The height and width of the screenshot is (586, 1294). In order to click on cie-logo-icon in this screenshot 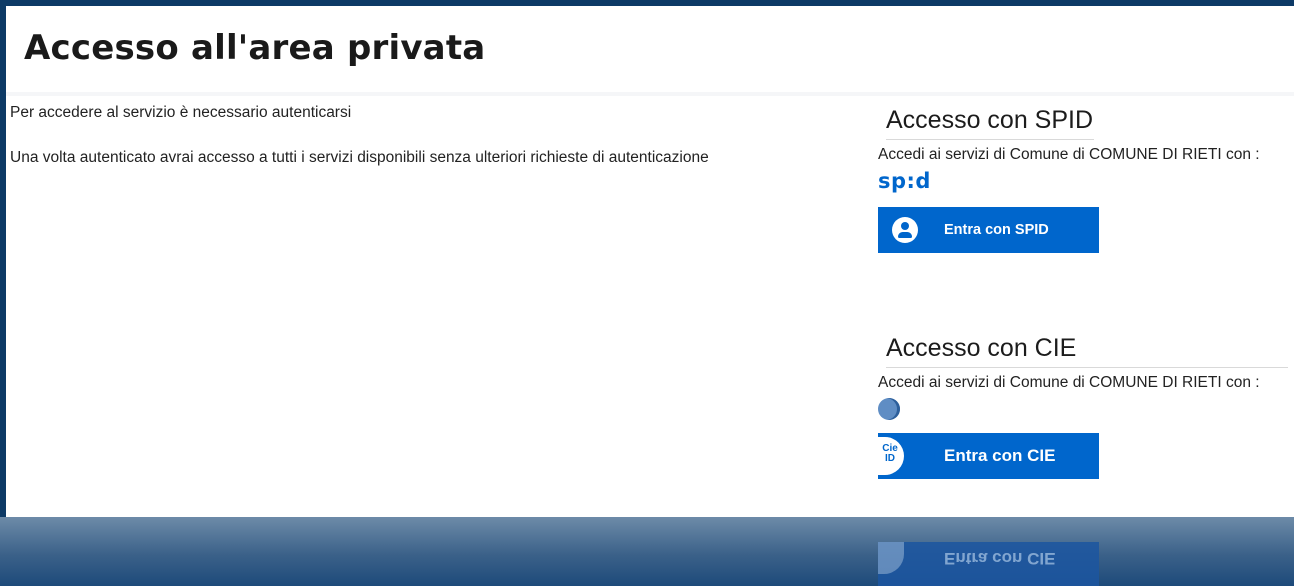, I will do `click(889, 409)`.